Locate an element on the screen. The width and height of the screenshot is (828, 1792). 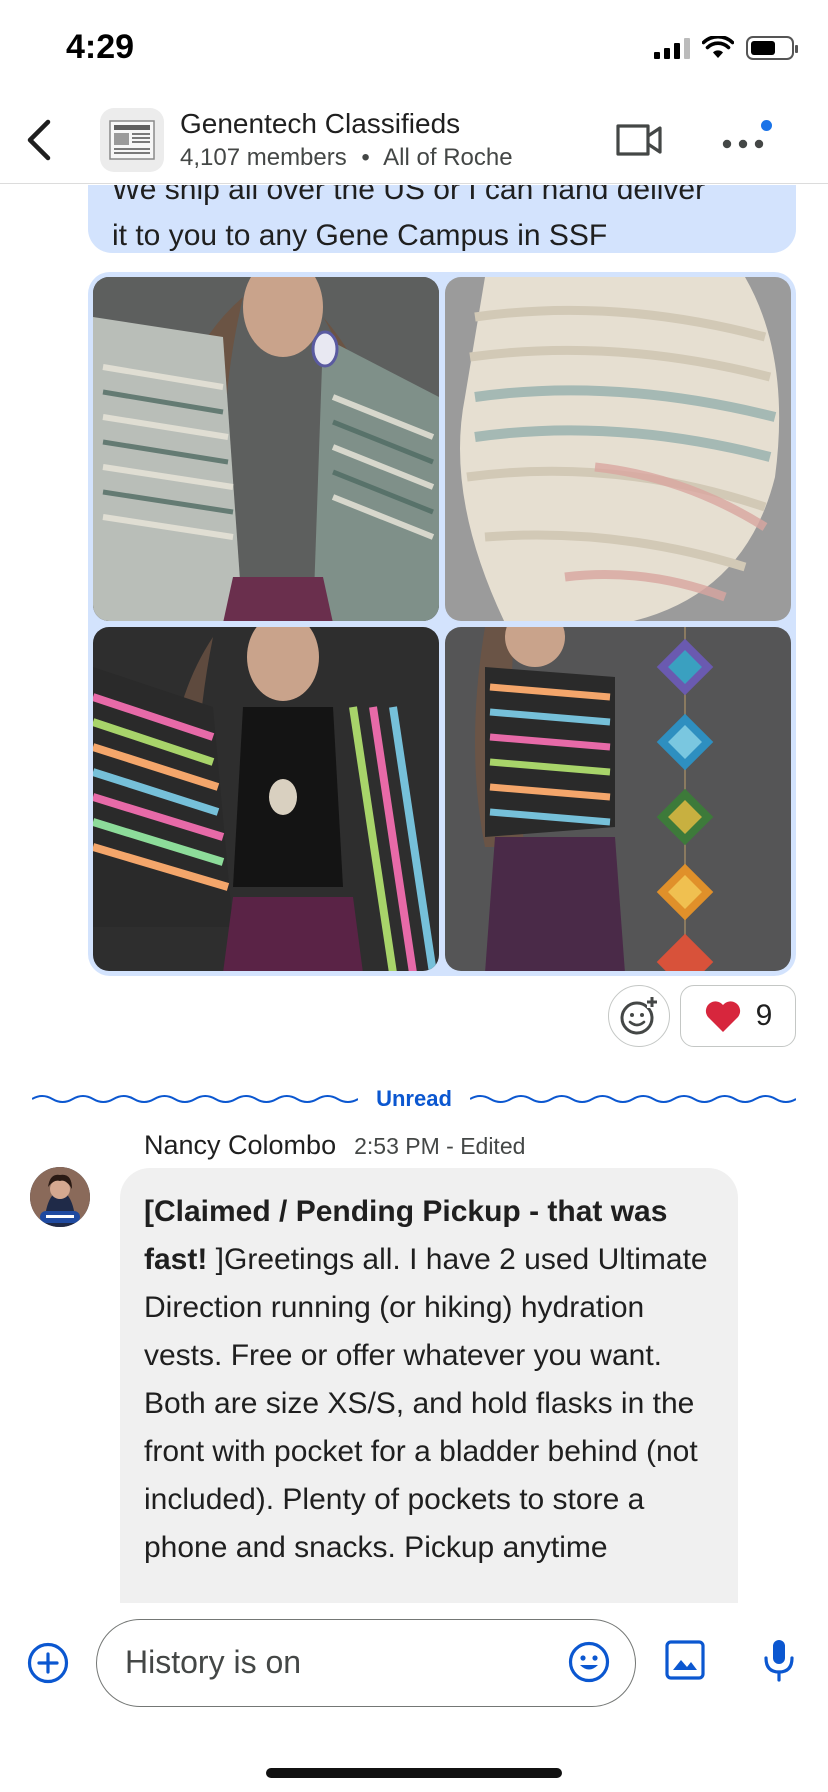
chevron-left-icon is located at coordinates (40, 140).